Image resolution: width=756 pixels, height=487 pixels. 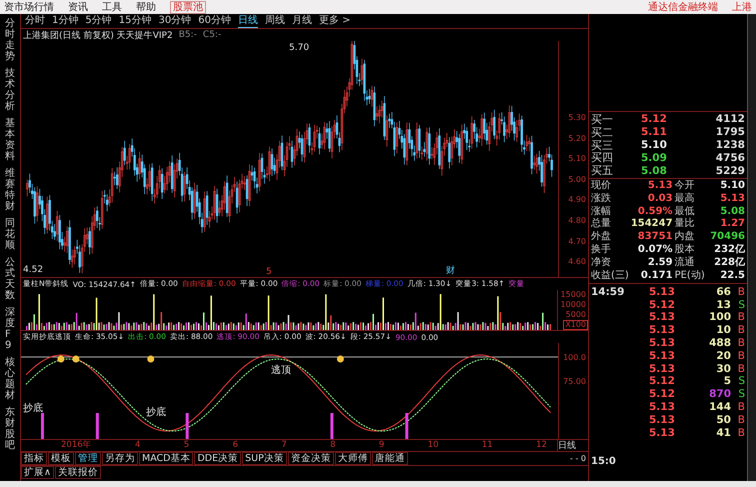 What do you see at coordinates (729, 144) in the screenshot?
I see `bid-volume: 1238` at bounding box center [729, 144].